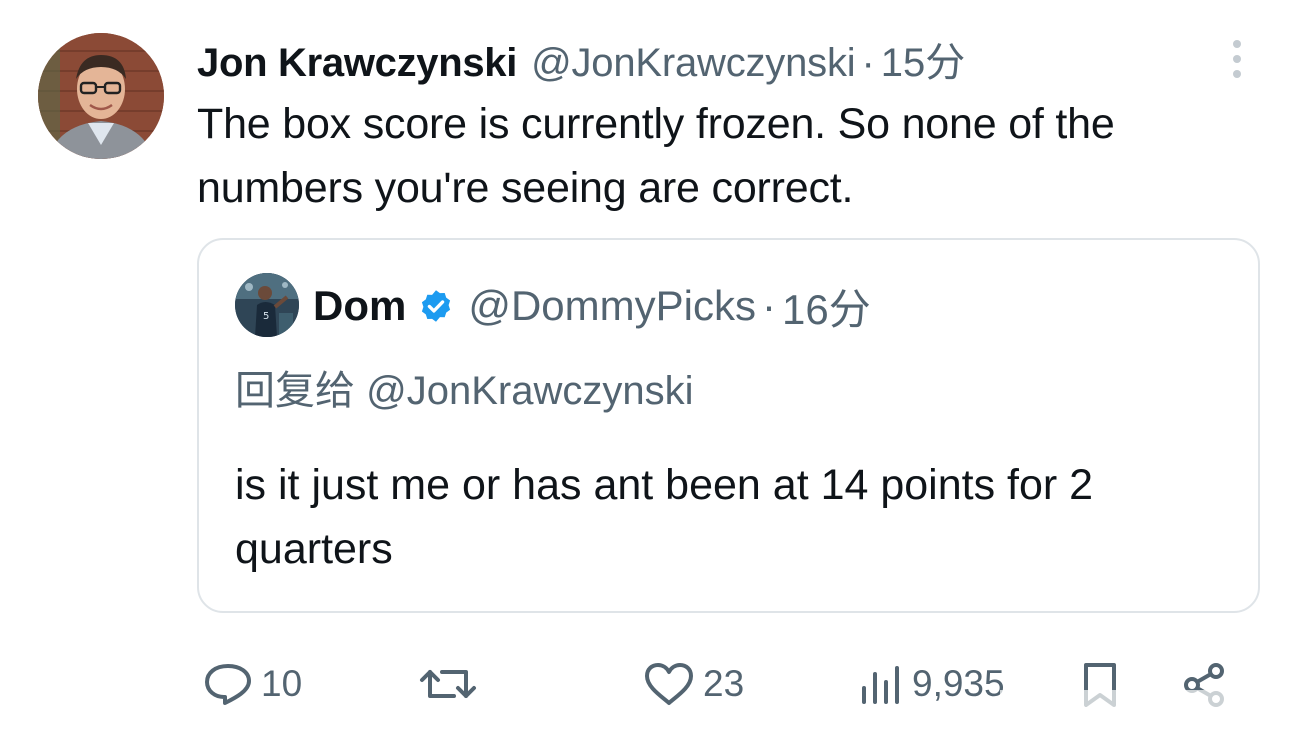 This screenshot has height=737, width=1300. I want to click on quoted-tweet-timestamp: 16分, so click(826, 306).